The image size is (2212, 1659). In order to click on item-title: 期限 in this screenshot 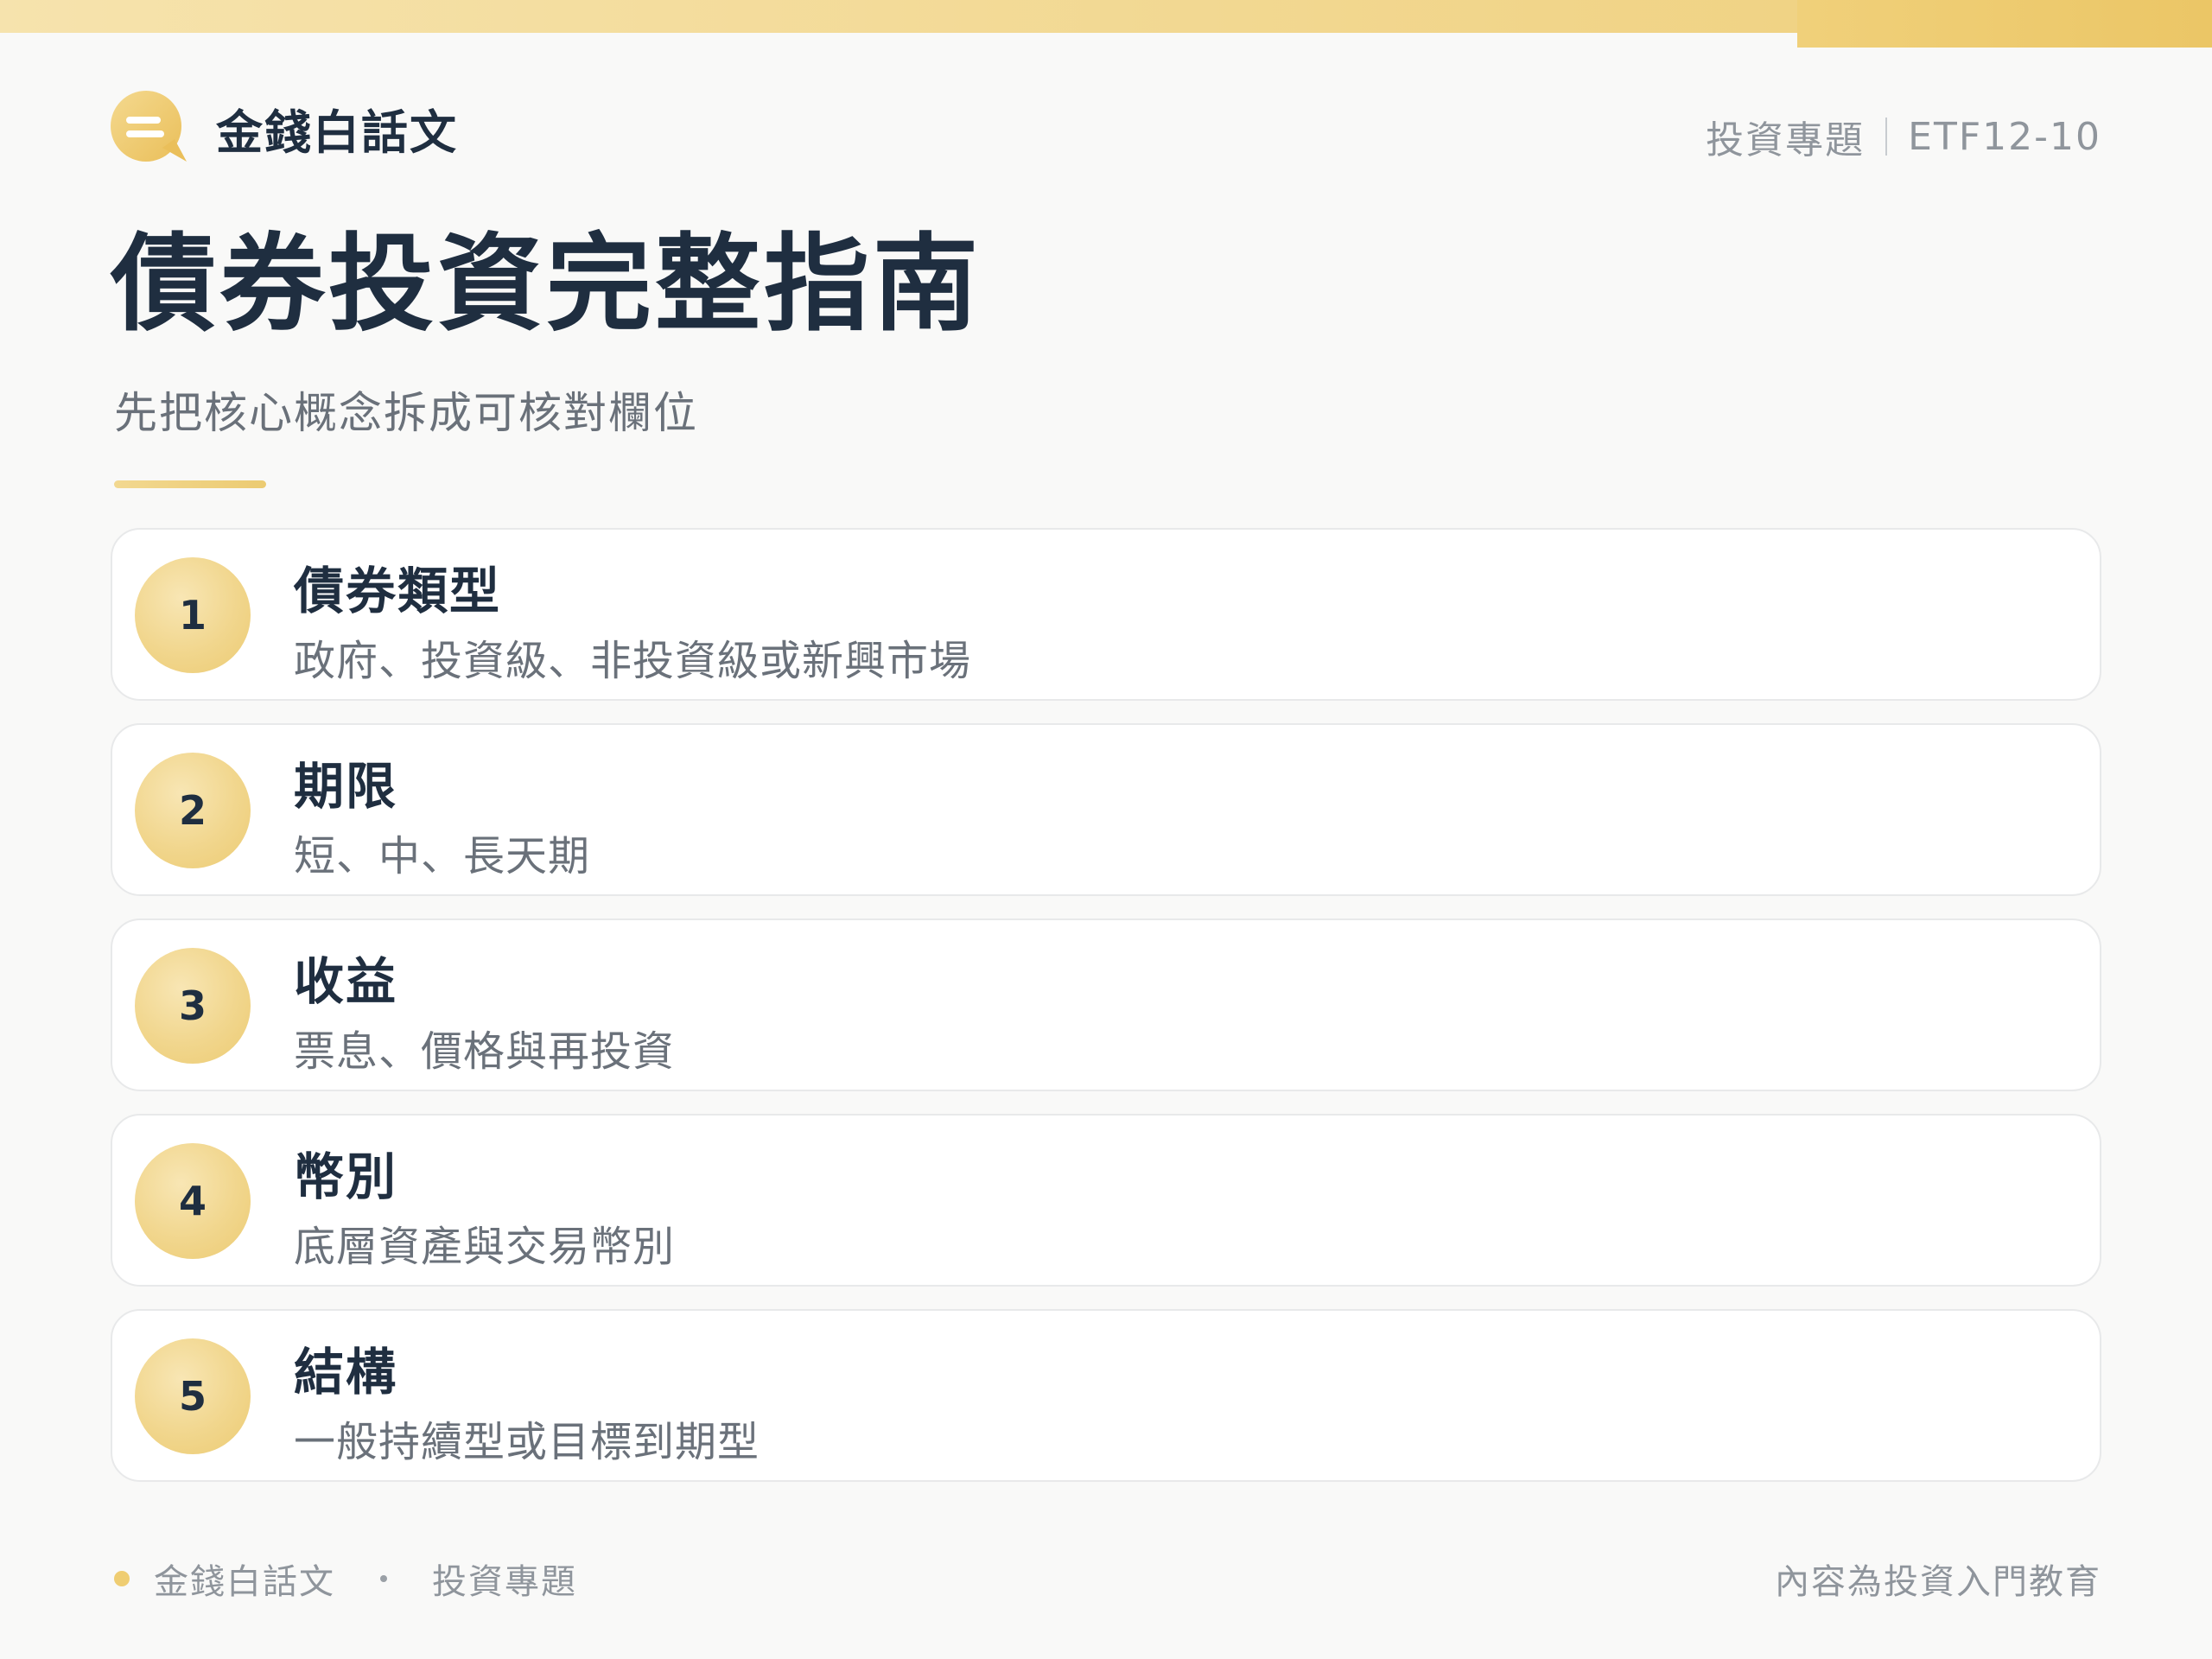, I will do `click(346, 786)`.